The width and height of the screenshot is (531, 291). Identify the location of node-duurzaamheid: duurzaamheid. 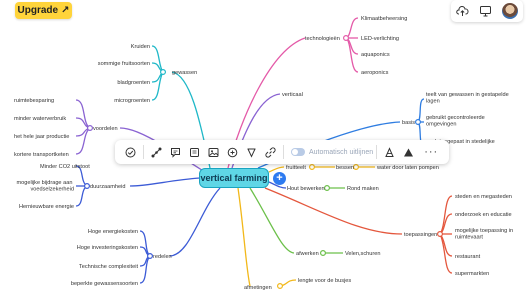
(107, 187).